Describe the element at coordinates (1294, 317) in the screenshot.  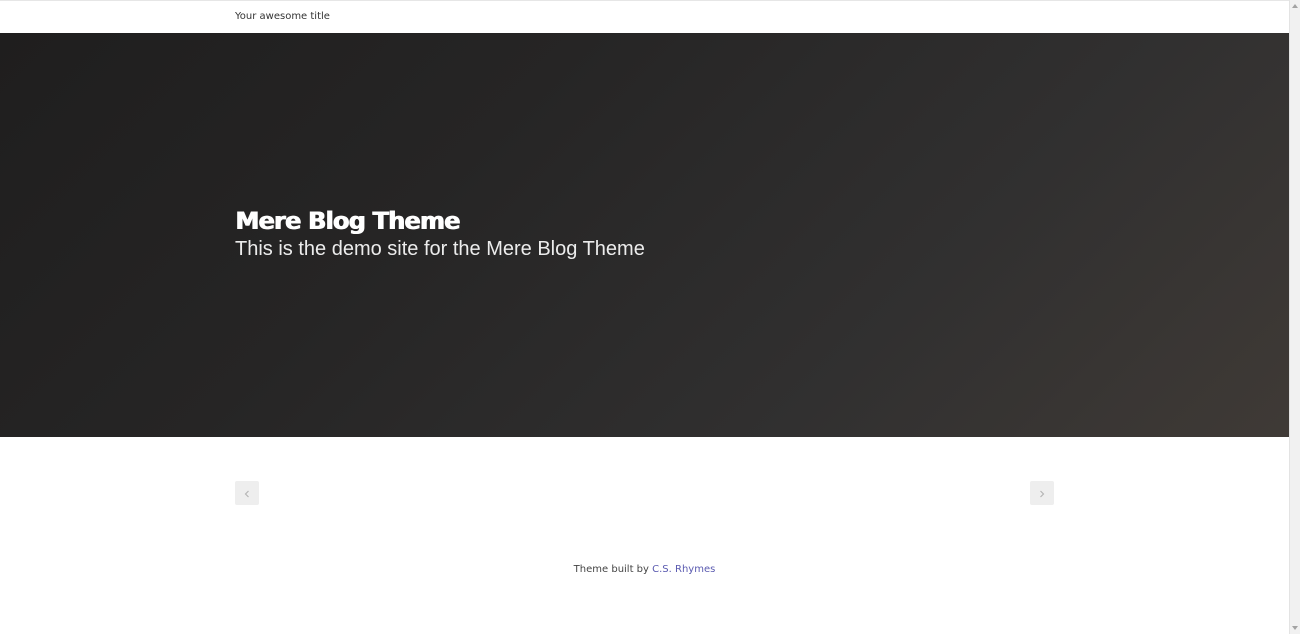
I see `vertical-scrollbar` at that location.